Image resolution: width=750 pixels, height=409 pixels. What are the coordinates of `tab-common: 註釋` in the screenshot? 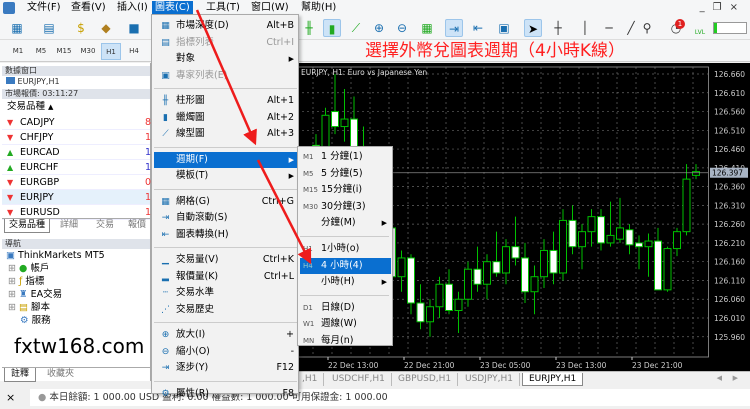 It's located at (20, 375).